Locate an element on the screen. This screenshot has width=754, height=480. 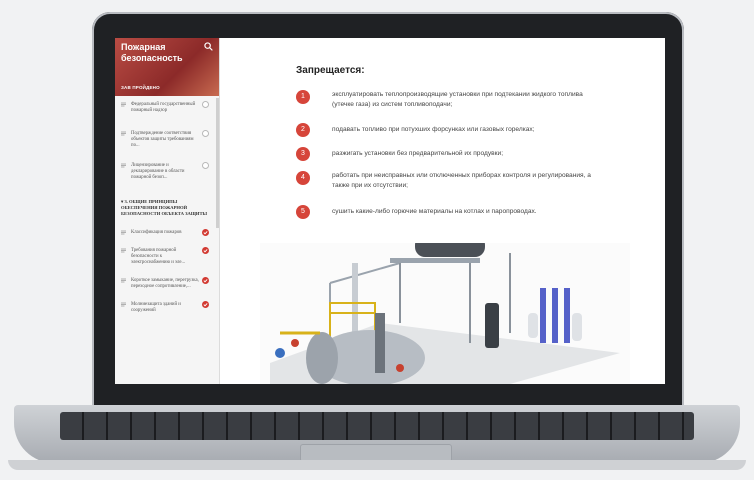
page-title: Запрещается: is located at coordinates (330, 70).